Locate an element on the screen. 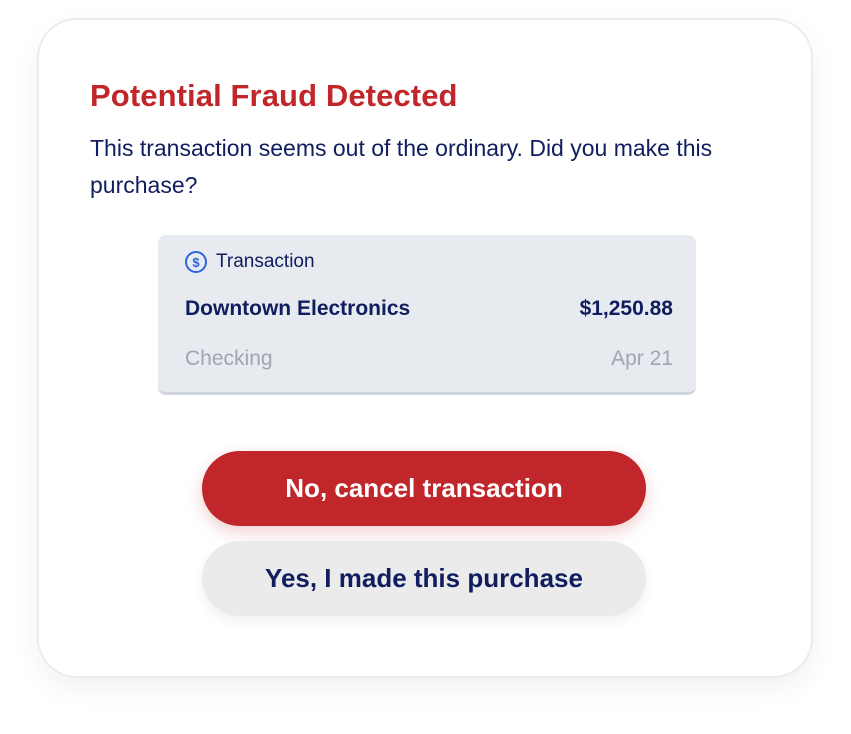  confirm-purchase-button: Yes, I made this purchase is located at coordinates (424, 578).